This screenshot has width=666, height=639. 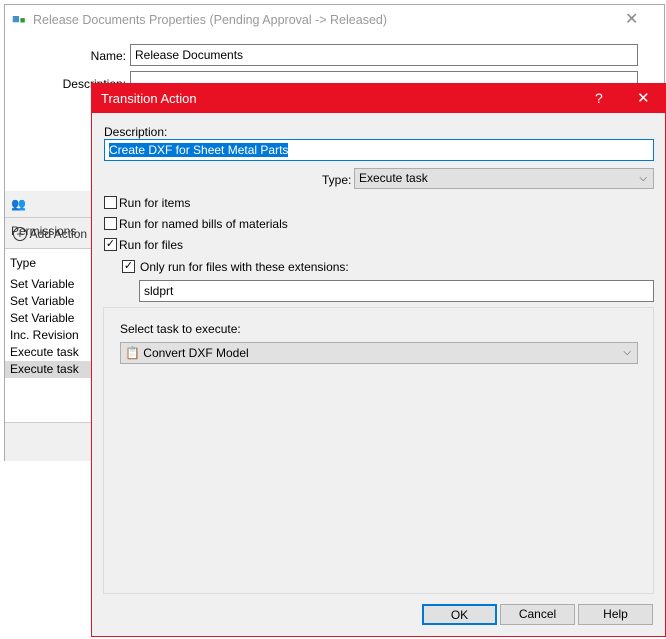 I want to click on ok-button: OK, so click(x=459, y=614).